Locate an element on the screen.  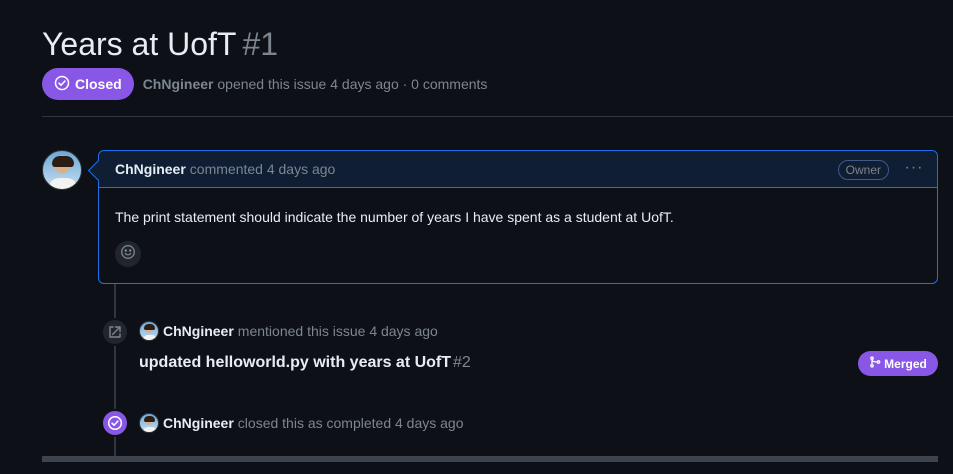
mention-author-avatar is located at coordinates (149, 331).